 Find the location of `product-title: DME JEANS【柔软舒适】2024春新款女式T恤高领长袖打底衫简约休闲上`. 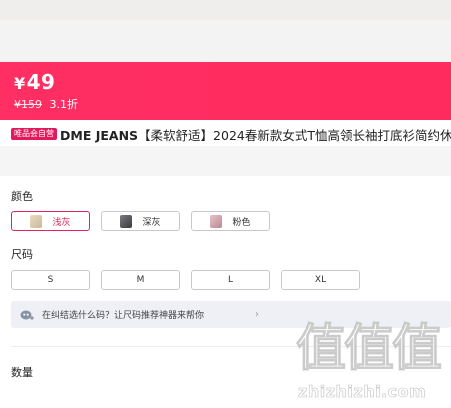

product-title: DME JEANS【柔软舒适】2024春新款女式T恤高领长袖打底衫简约休闲上 is located at coordinates (255, 134).